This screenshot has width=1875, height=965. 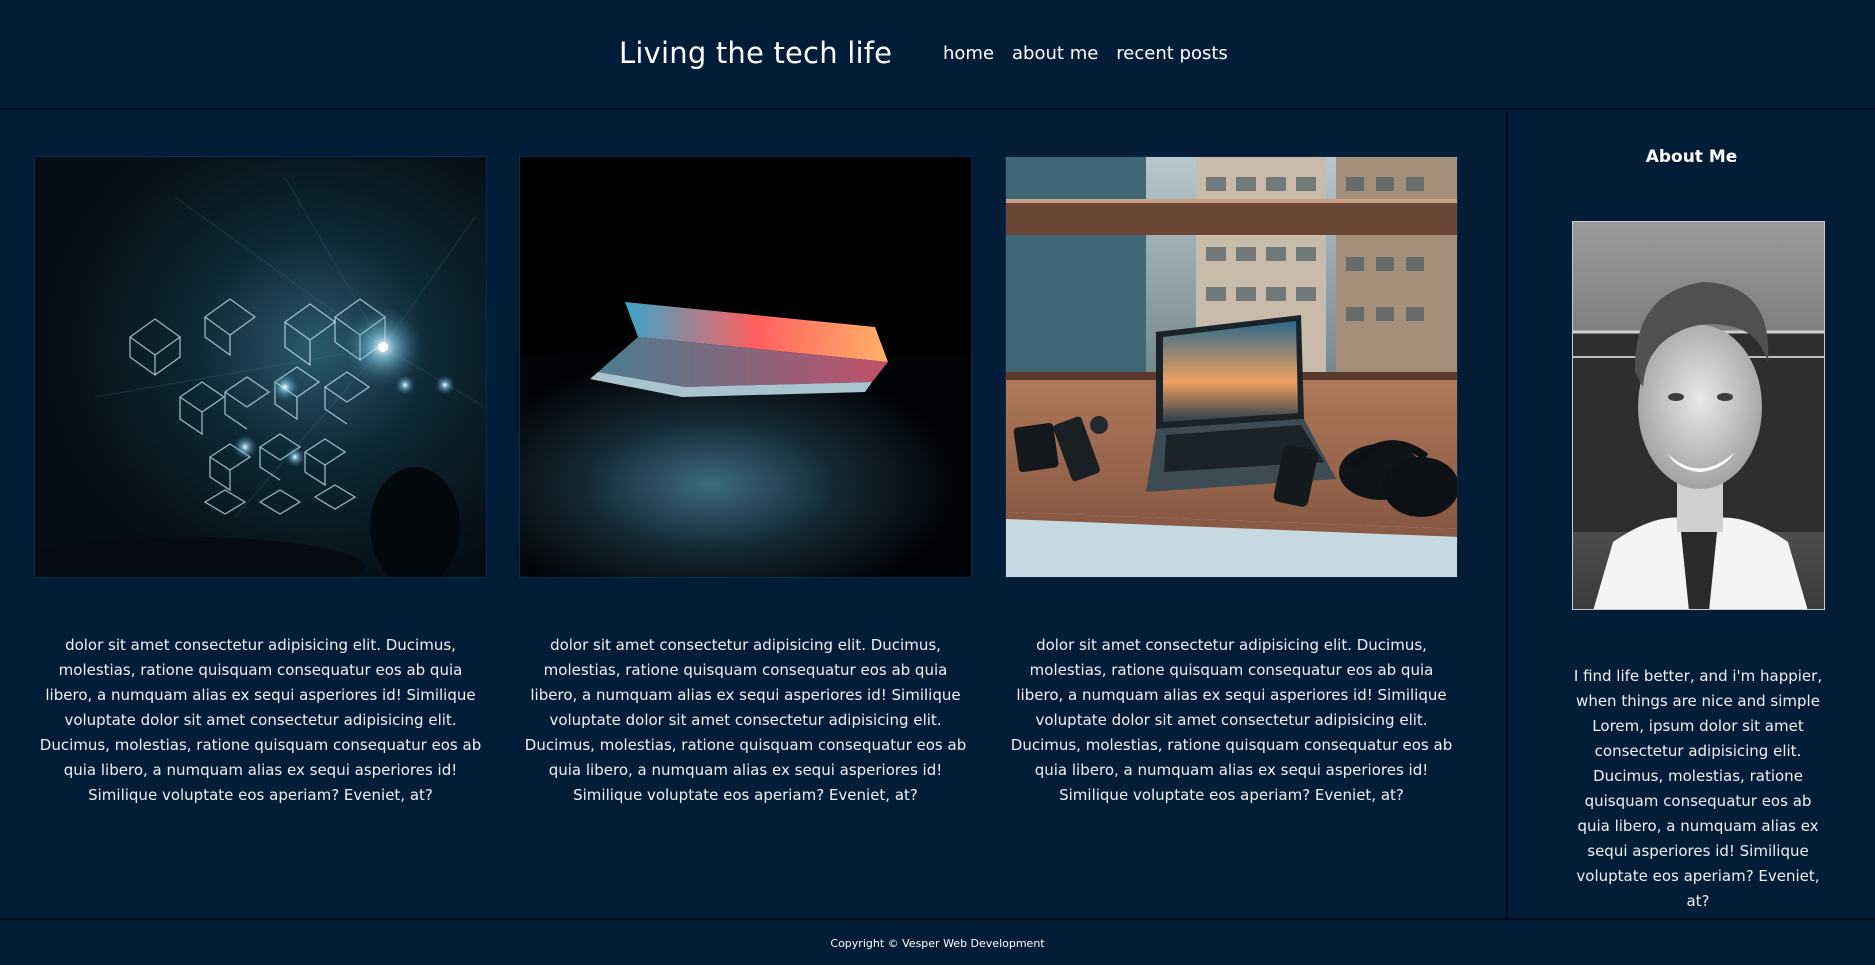 What do you see at coordinates (968, 53) in the screenshot?
I see `nav-home-link: home` at bounding box center [968, 53].